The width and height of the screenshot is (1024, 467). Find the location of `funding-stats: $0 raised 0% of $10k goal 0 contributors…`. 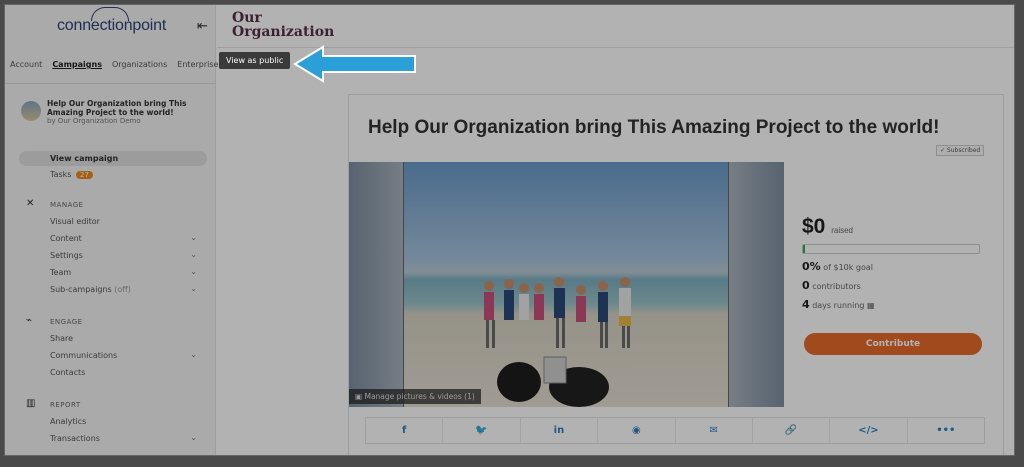

funding-stats: $0 raised 0% of $10k goal 0 contributors… is located at coordinates (891, 263).